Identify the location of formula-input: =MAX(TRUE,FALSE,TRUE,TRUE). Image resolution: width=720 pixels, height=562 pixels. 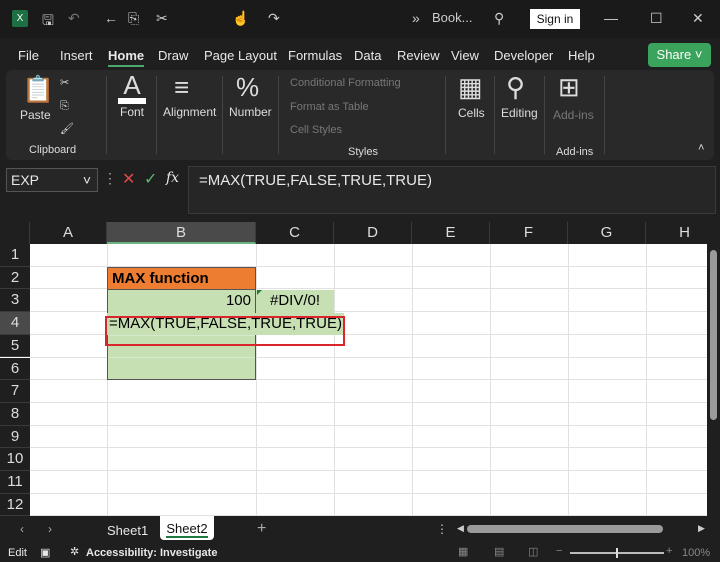
(452, 190).